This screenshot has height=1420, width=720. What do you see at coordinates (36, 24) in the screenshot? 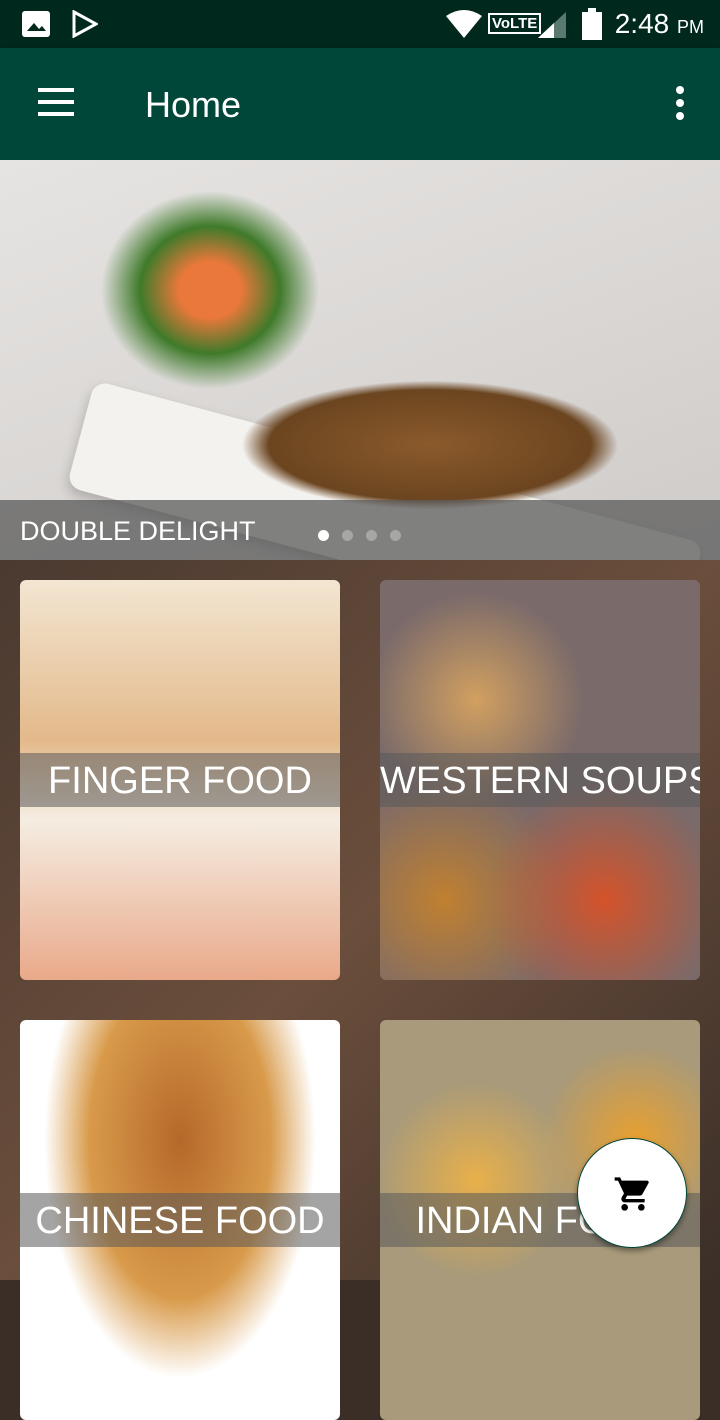
I see `gallery-icon` at bounding box center [36, 24].